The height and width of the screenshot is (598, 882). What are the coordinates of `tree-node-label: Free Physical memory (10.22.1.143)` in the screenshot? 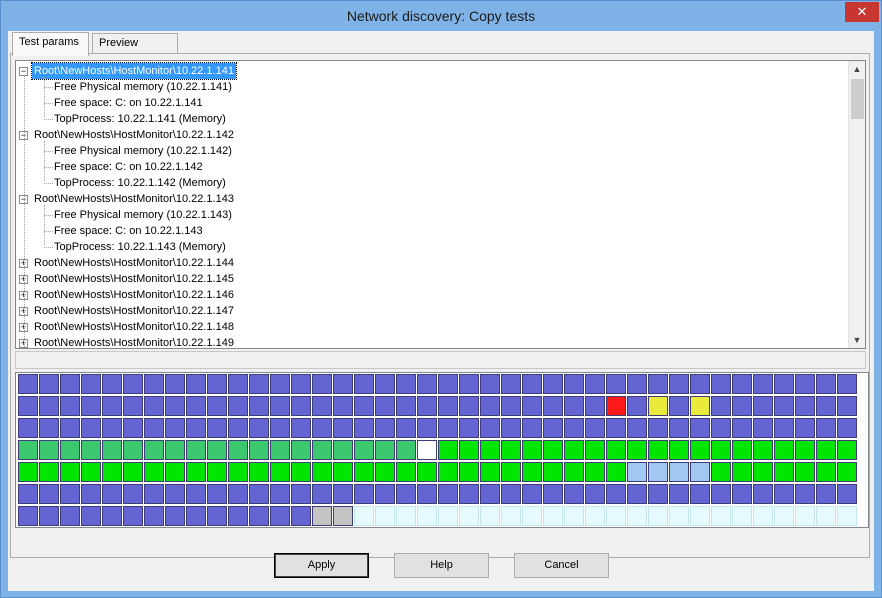 It's located at (143, 215).